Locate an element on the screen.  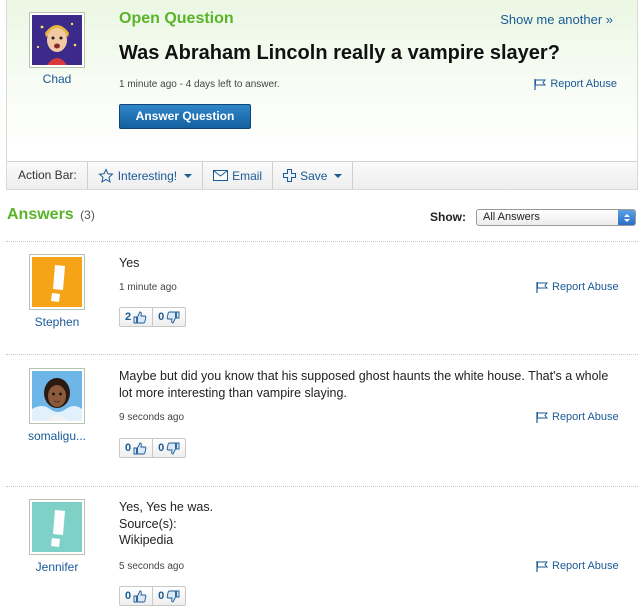
question-report-abuse-link: Report Abuse is located at coordinates (575, 84).